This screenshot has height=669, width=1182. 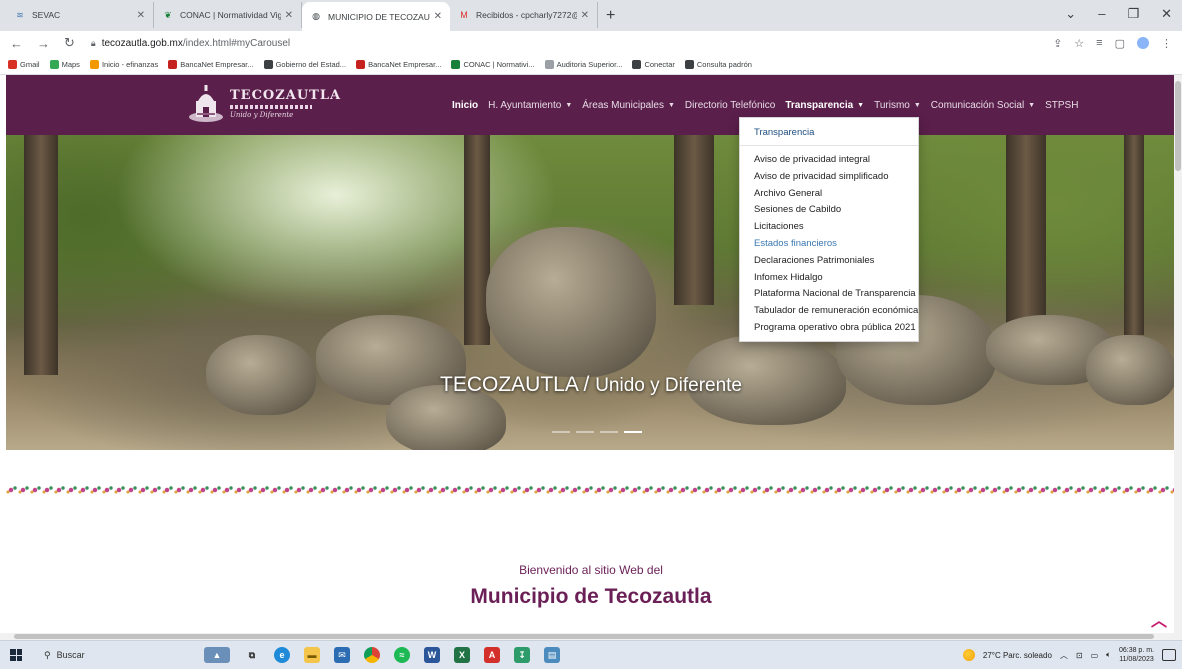 What do you see at coordinates (1057, 43) in the screenshot?
I see `share-icon: ⇪` at bounding box center [1057, 43].